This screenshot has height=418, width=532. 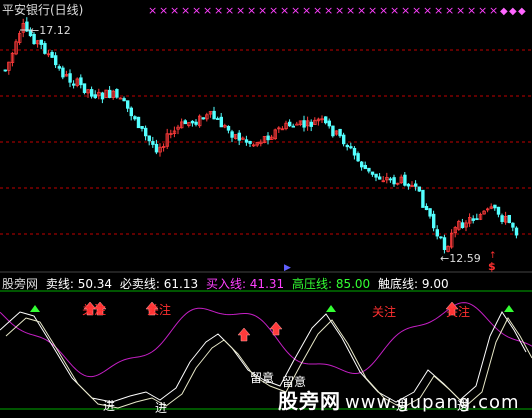 What do you see at coordinates (309, 401) in the screenshot?
I see `watermark-cn: 股旁网` at bounding box center [309, 401].